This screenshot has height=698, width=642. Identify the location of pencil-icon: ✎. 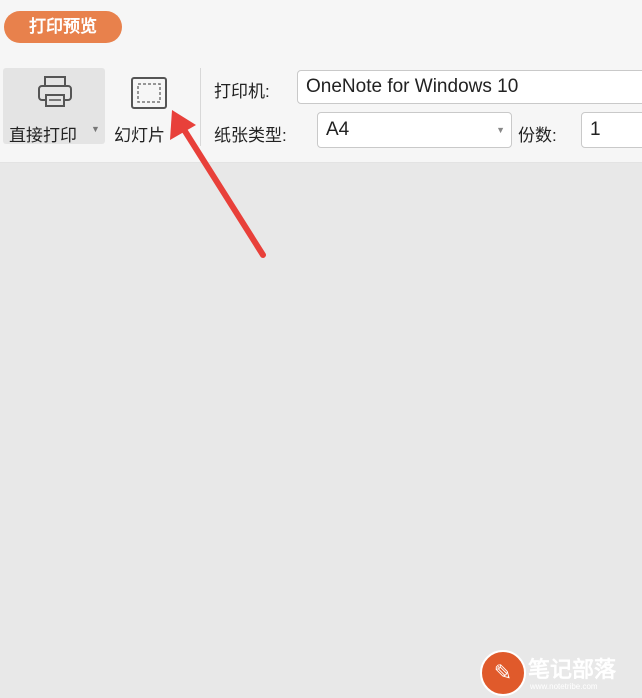
(503, 673).